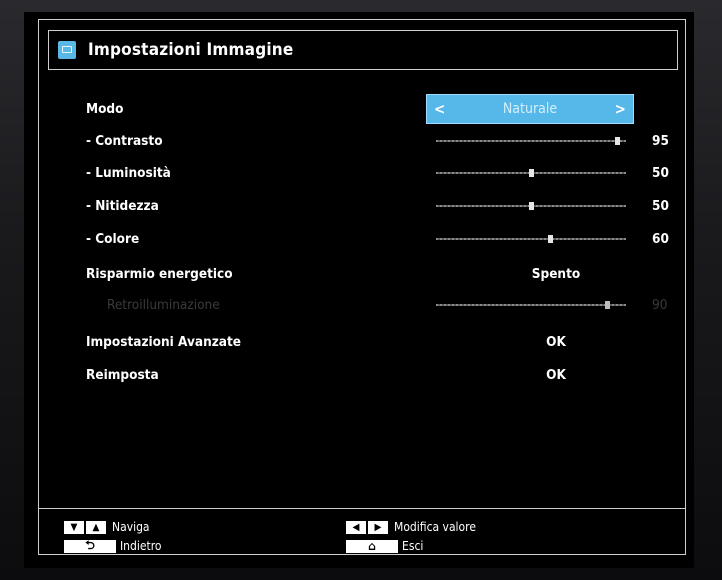  I want to click on setting-label: - Luminosità, so click(128, 173).